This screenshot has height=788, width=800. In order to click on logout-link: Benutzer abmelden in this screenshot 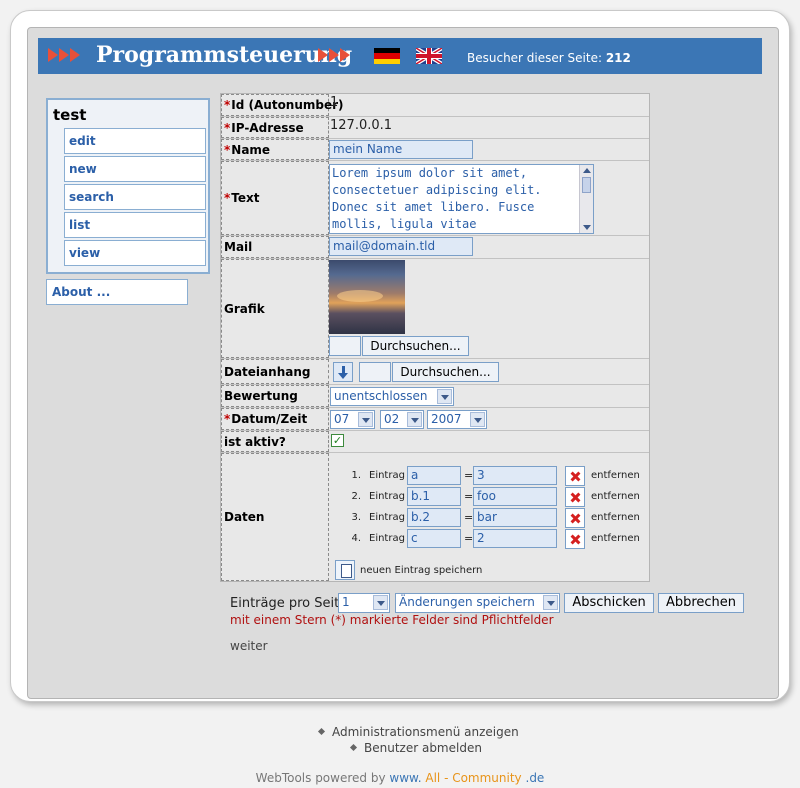, I will do `click(415, 748)`.